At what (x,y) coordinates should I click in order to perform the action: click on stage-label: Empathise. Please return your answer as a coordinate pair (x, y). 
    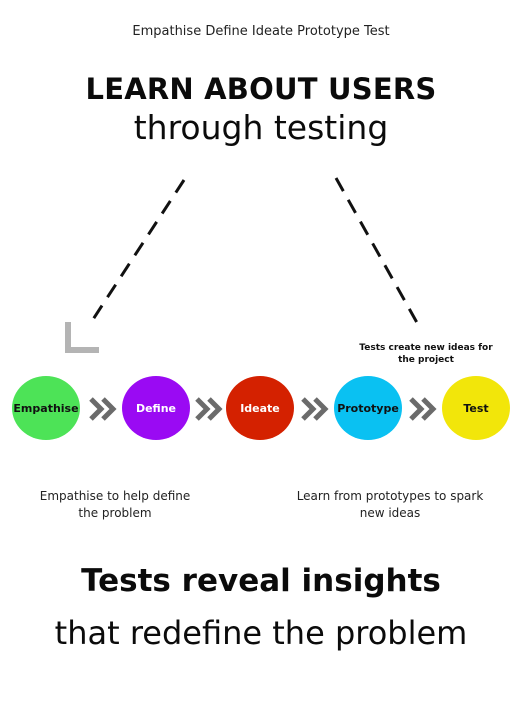
    Looking at the image, I should click on (46, 408).